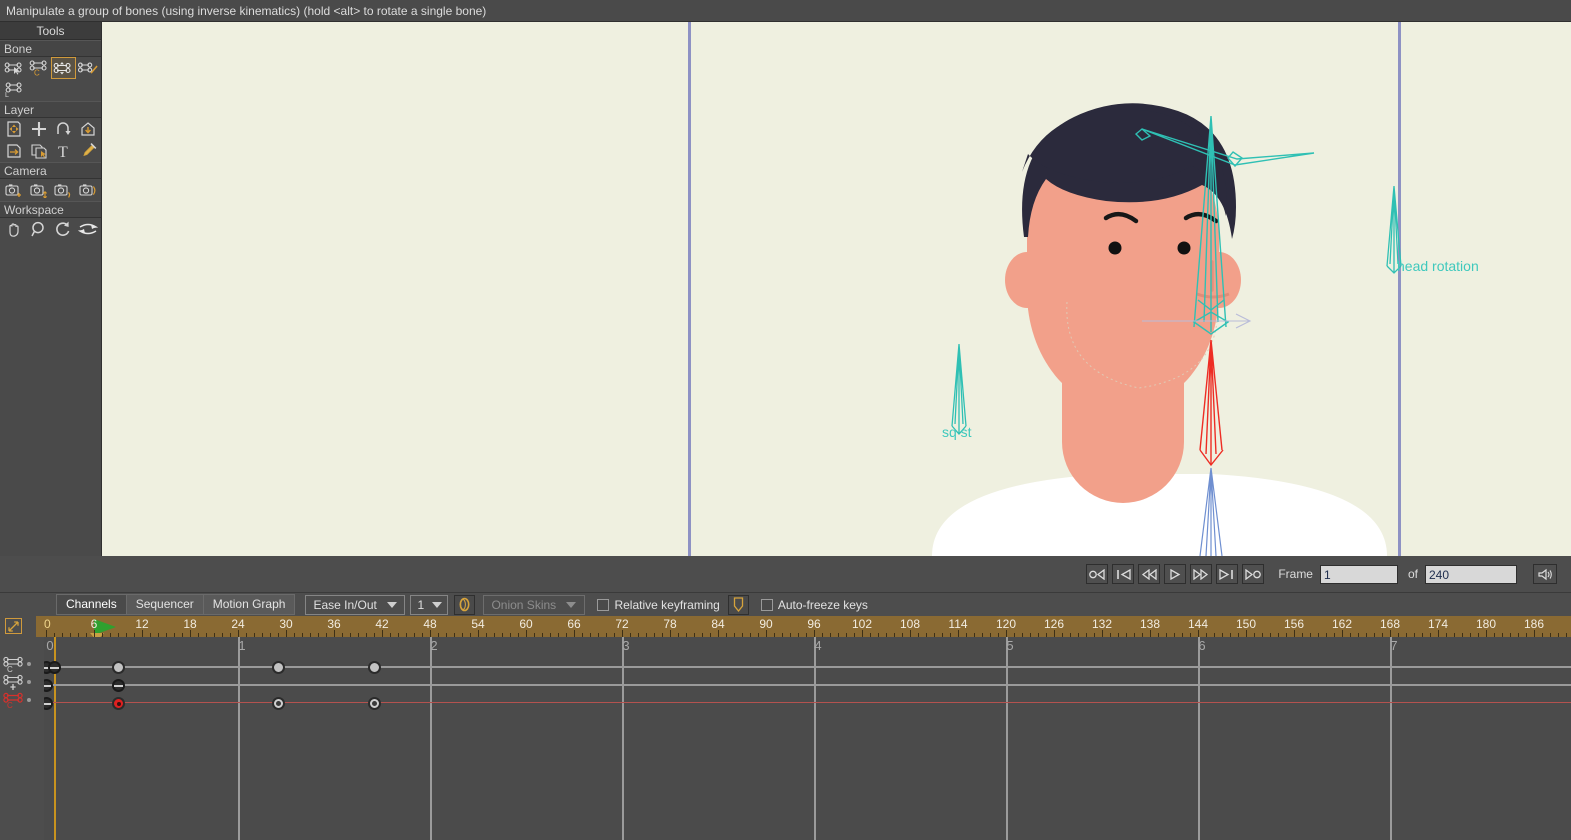  Describe the element at coordinates (64, 190) in the screenshot. I see `roll-camera-tool` at that location.